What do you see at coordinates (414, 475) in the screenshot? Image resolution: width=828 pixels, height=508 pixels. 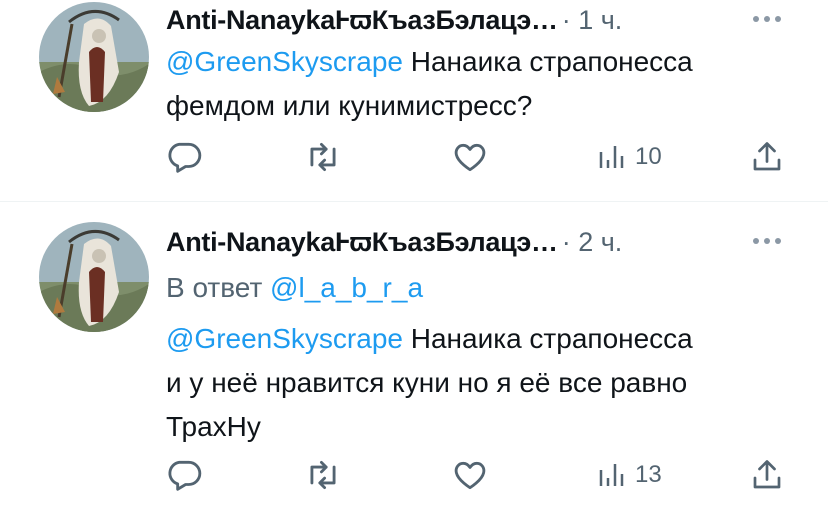 I see `action-bar: 13` at bounding box center [414, 475].